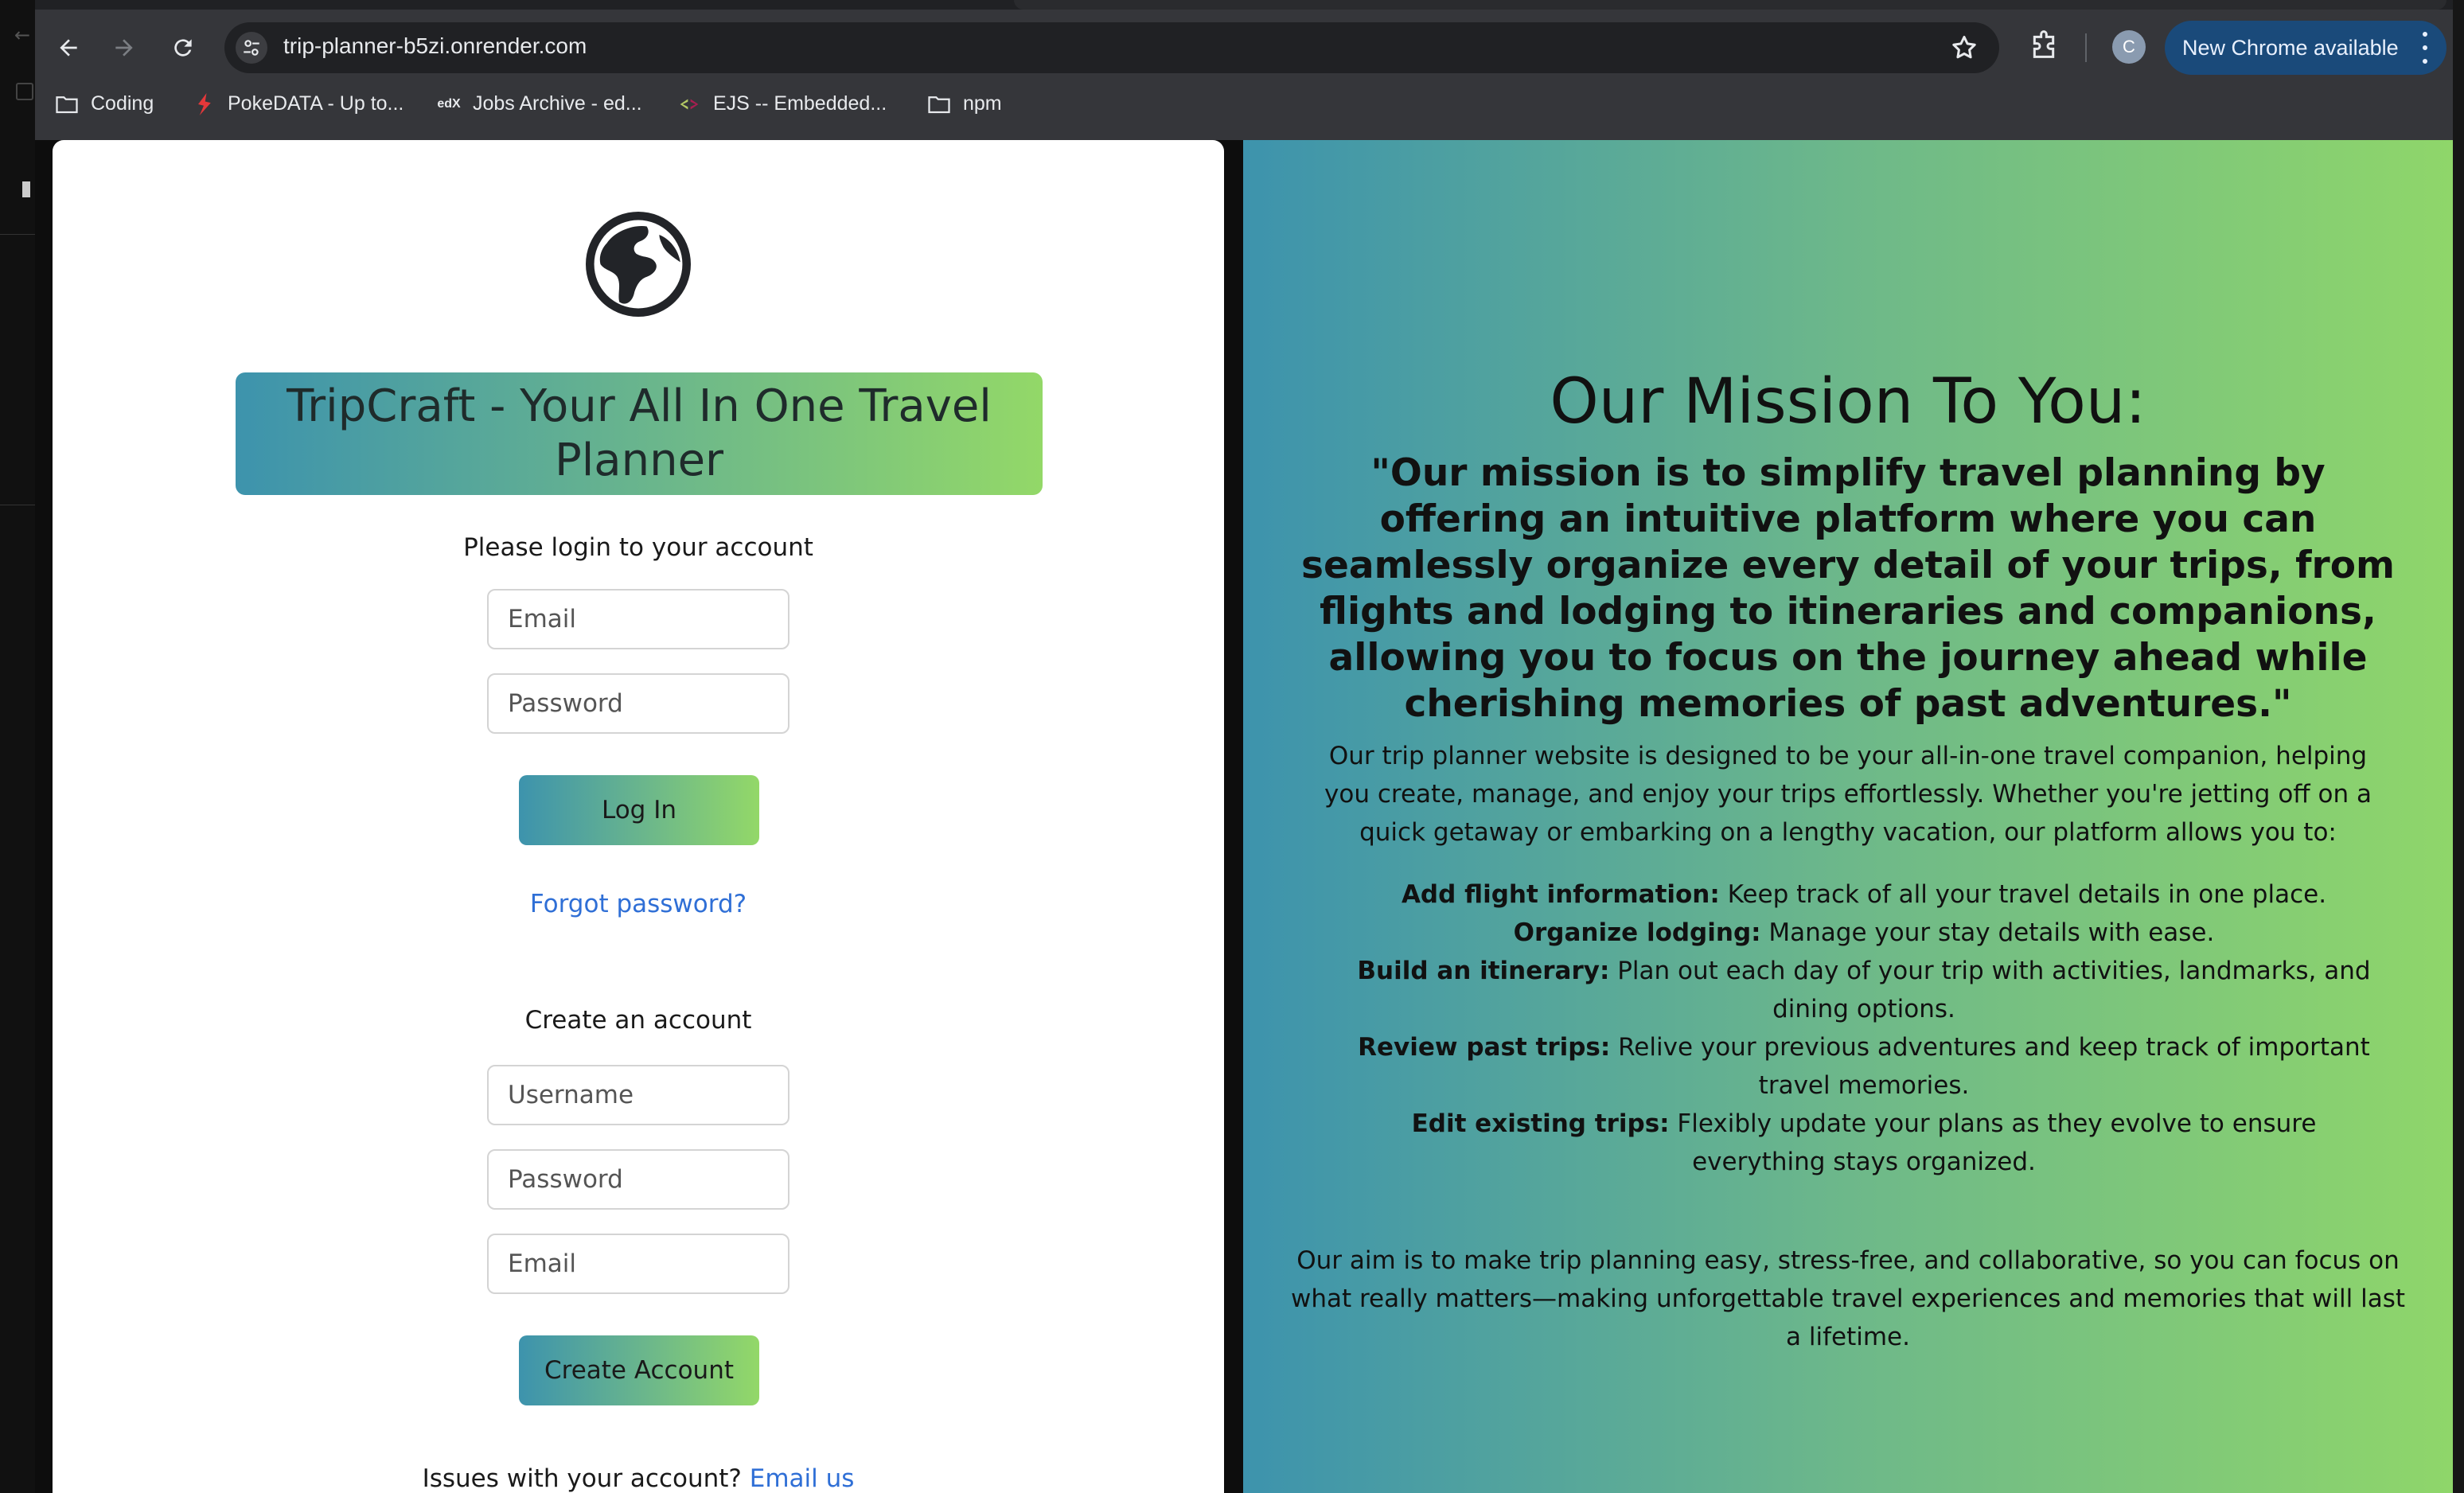 Image resolution: width=2464 pixels, height=1493 pixels. Describe the element at coordinates (638, 703) in the screenshot. I see `login-password-input: Password` at that location.